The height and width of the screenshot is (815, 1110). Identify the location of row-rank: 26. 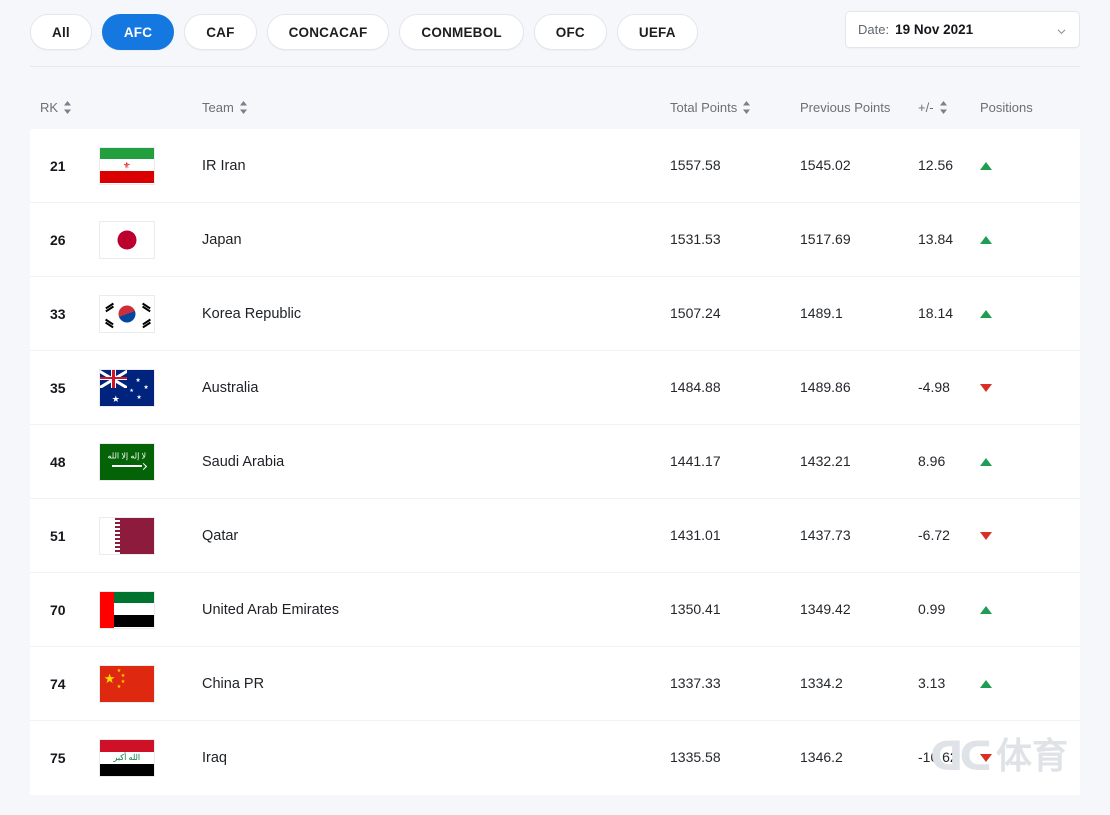
(58, 239).